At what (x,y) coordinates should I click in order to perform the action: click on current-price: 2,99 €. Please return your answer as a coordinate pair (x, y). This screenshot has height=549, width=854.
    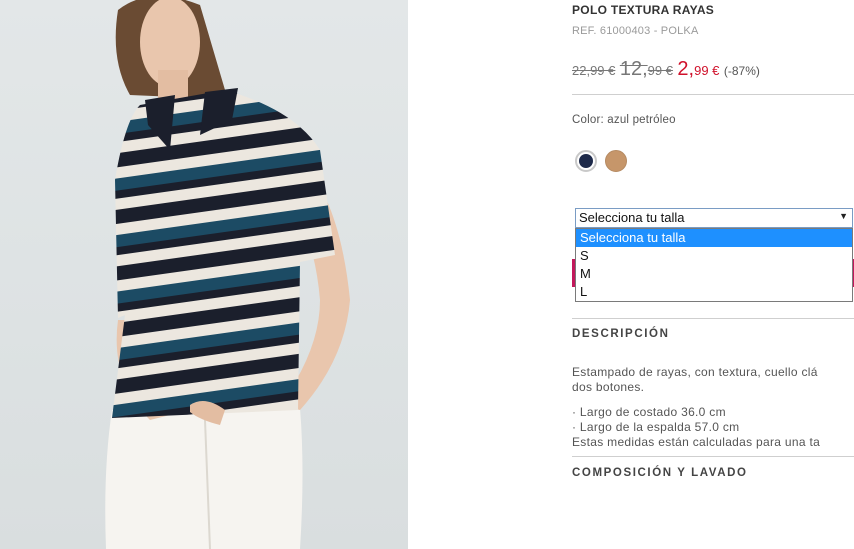
    Looking at the image, I should click on (698, 69).